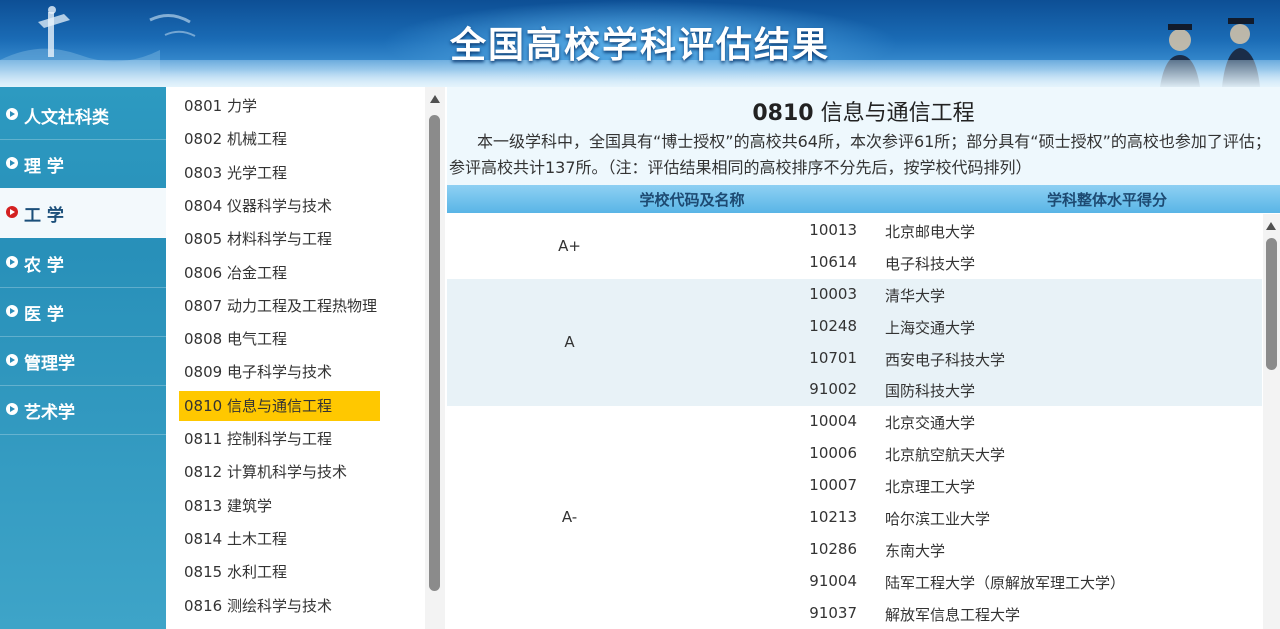 The width and height of the screenshot is (1280, 629). Describe the element at coordinates (863, 199) in the screenshot. I see `results-table-header: 学校代码及名称 学科整体水平得分` at that location.